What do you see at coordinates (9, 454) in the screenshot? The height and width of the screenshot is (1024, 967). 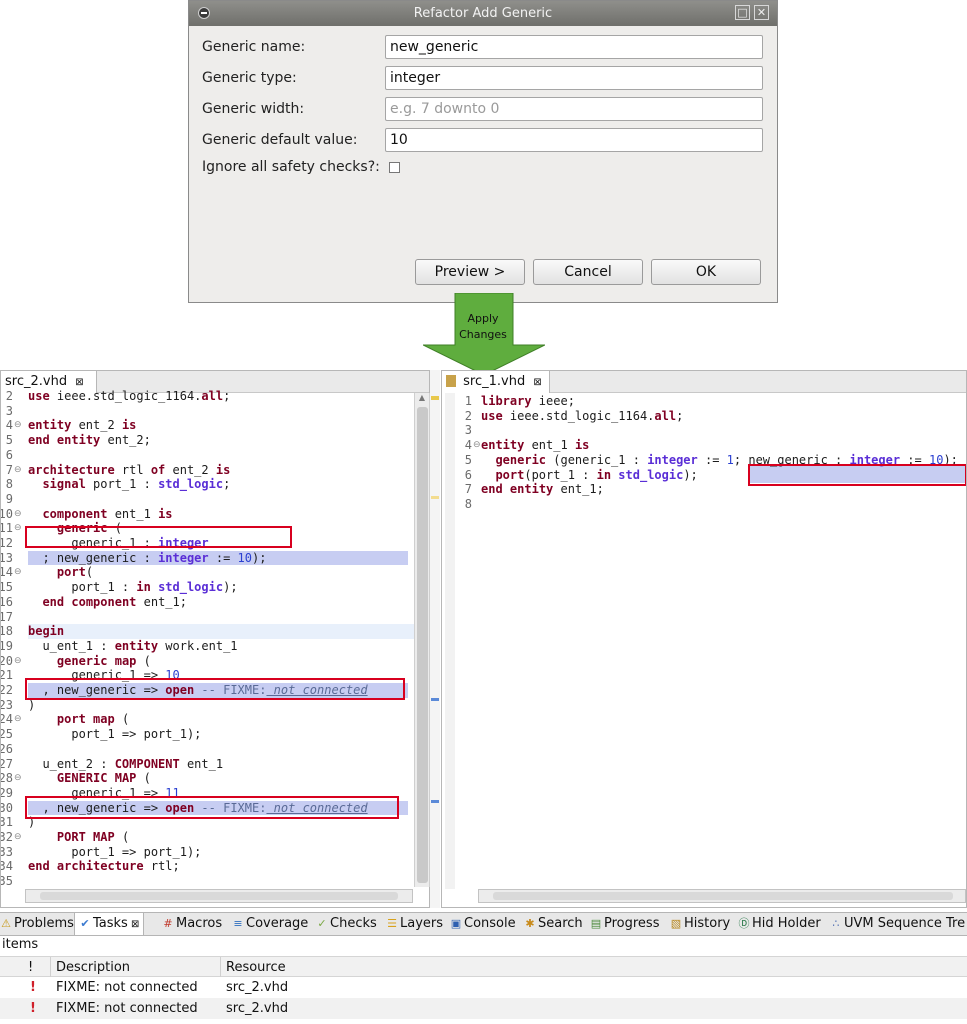 I see `line-number: 6` at bounding box center [9, 454].